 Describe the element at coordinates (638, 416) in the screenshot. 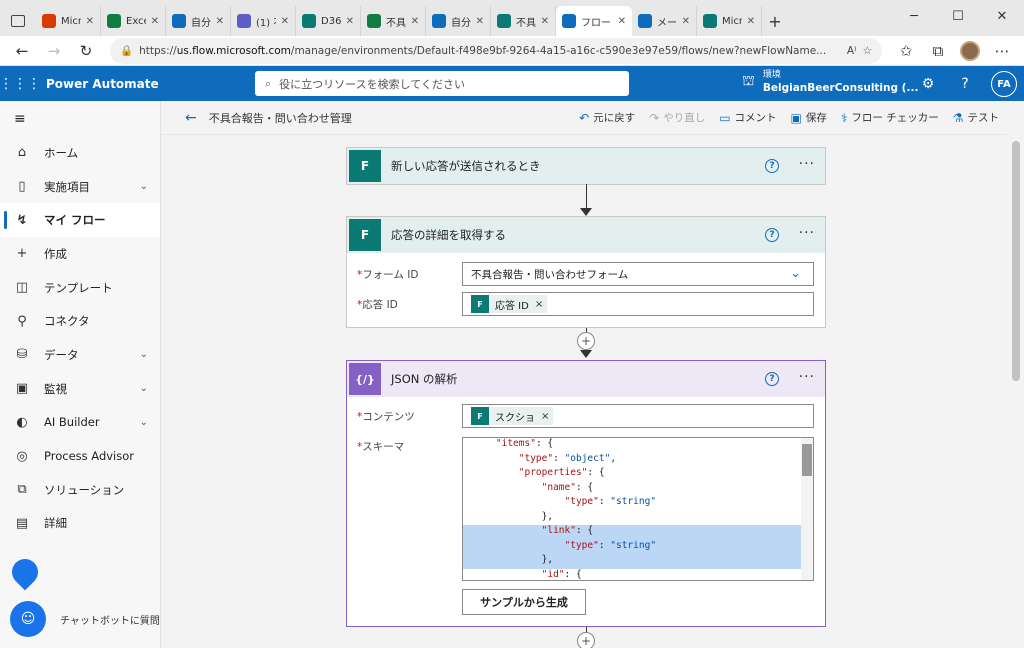

I see `content-input: F スクショ ×` at that location.